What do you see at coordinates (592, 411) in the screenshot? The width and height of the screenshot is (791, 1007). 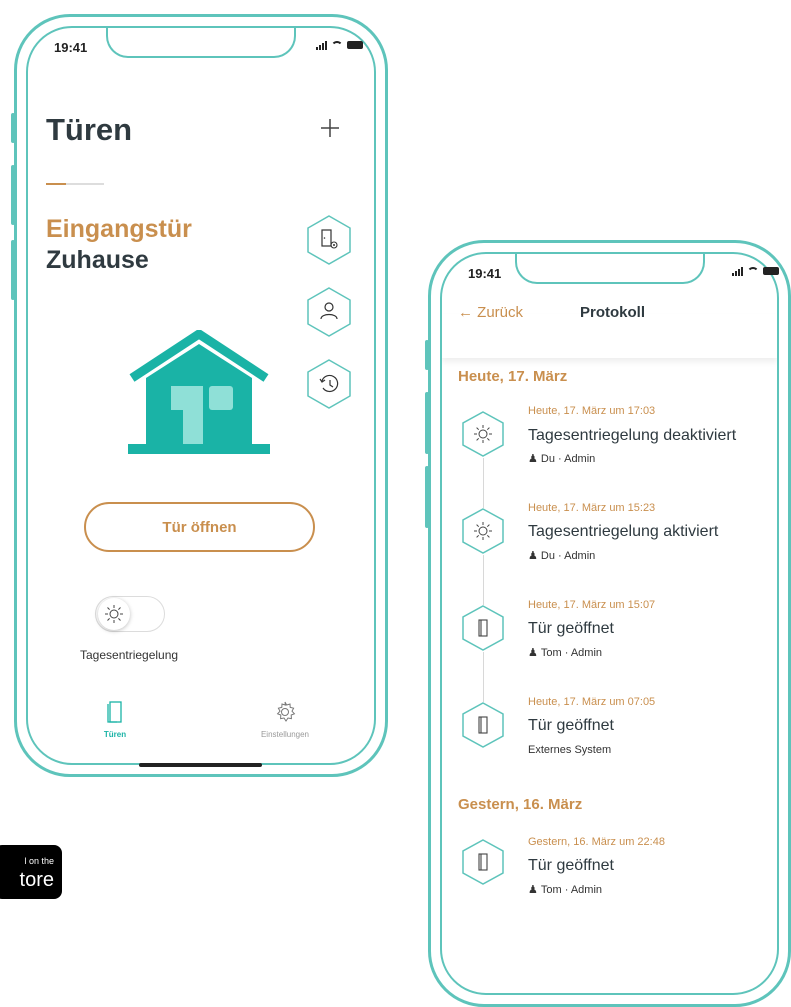 I see `log-entry-time: Heute, 17. März um 17:03` at bounding box center [592, 411].